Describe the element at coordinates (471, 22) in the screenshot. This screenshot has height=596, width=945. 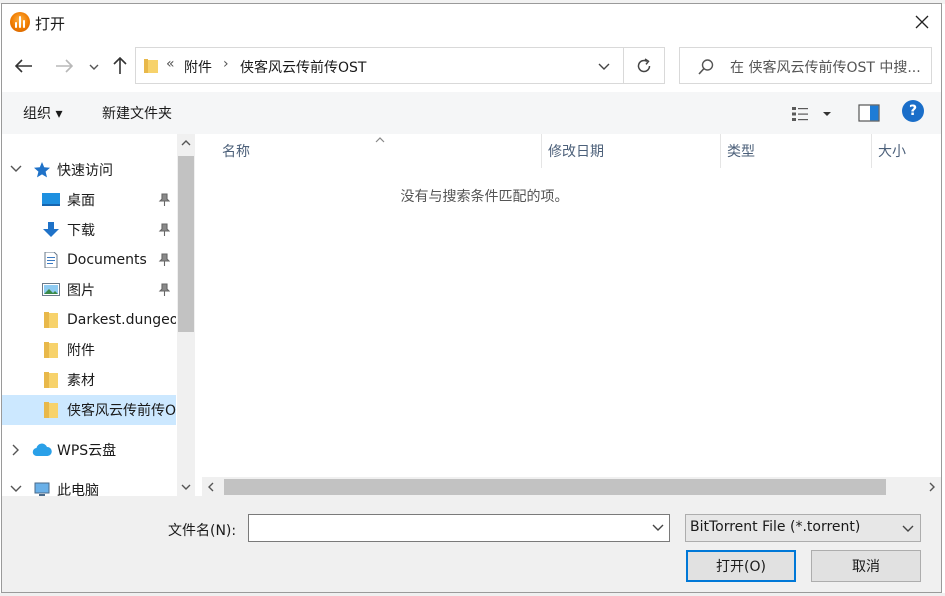
I see `title-bar: 打开` at that location.